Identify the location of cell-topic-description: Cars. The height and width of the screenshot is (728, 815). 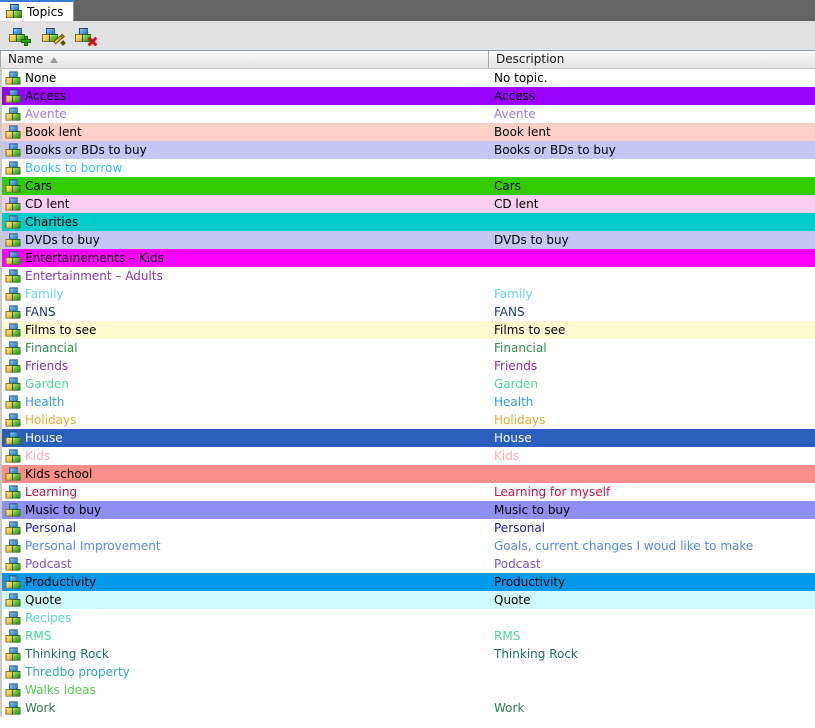
(651, 186).